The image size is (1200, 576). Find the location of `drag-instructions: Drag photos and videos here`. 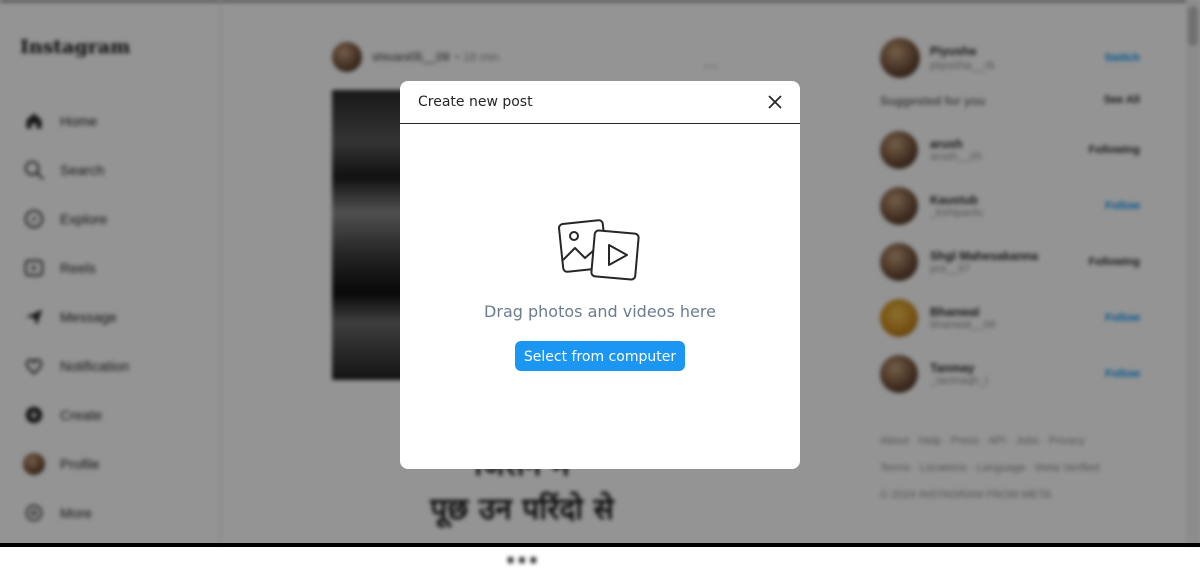

drag-instructions: Drag photos and videos here is located at coordinates (600, 311).